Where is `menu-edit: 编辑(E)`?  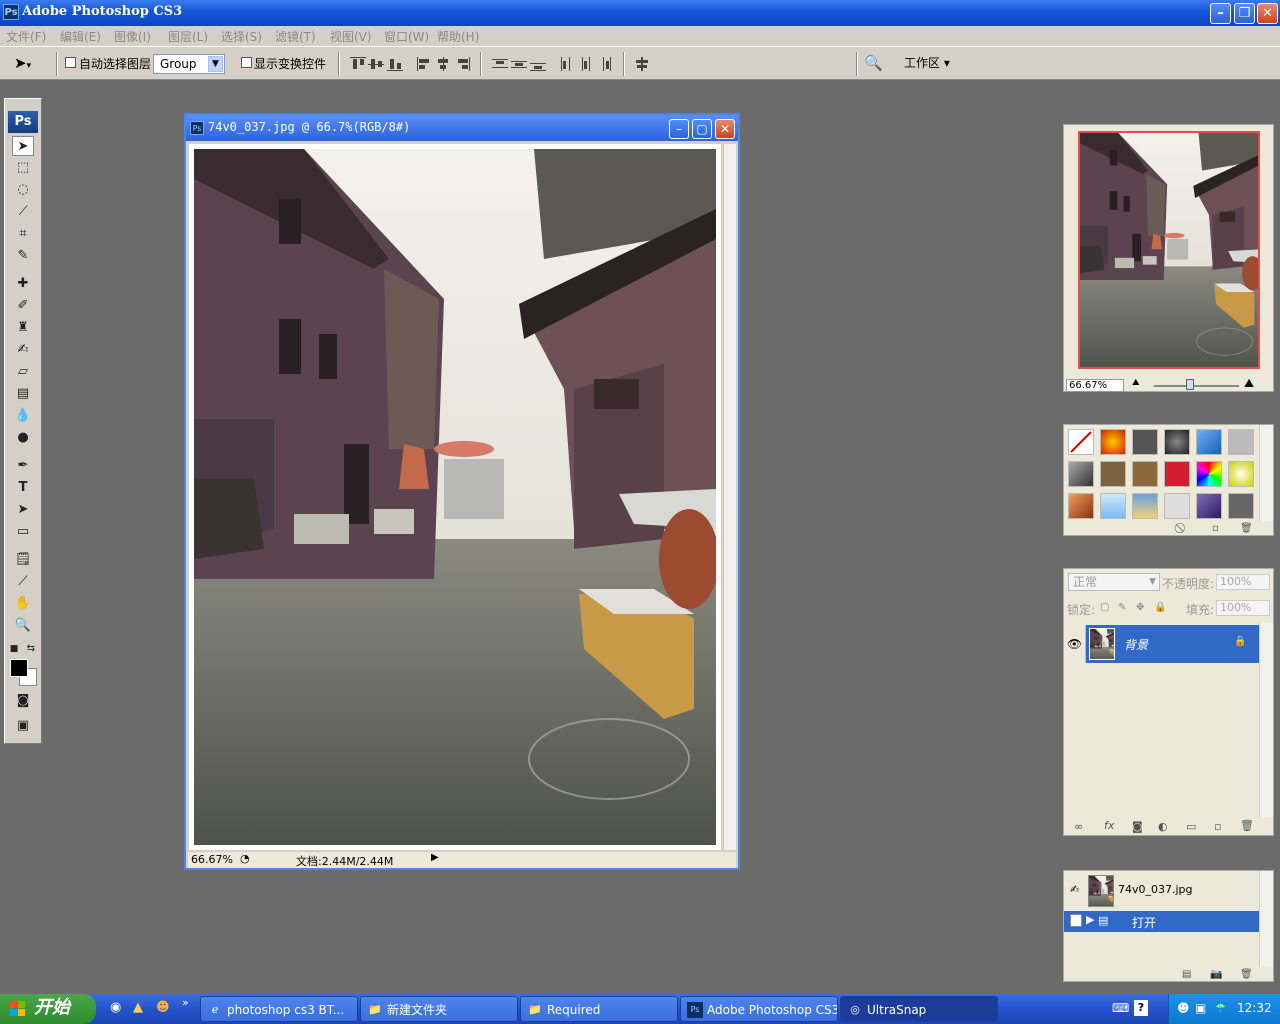
menu-edit: 编辑(E) is located at coordinates (80, 36).